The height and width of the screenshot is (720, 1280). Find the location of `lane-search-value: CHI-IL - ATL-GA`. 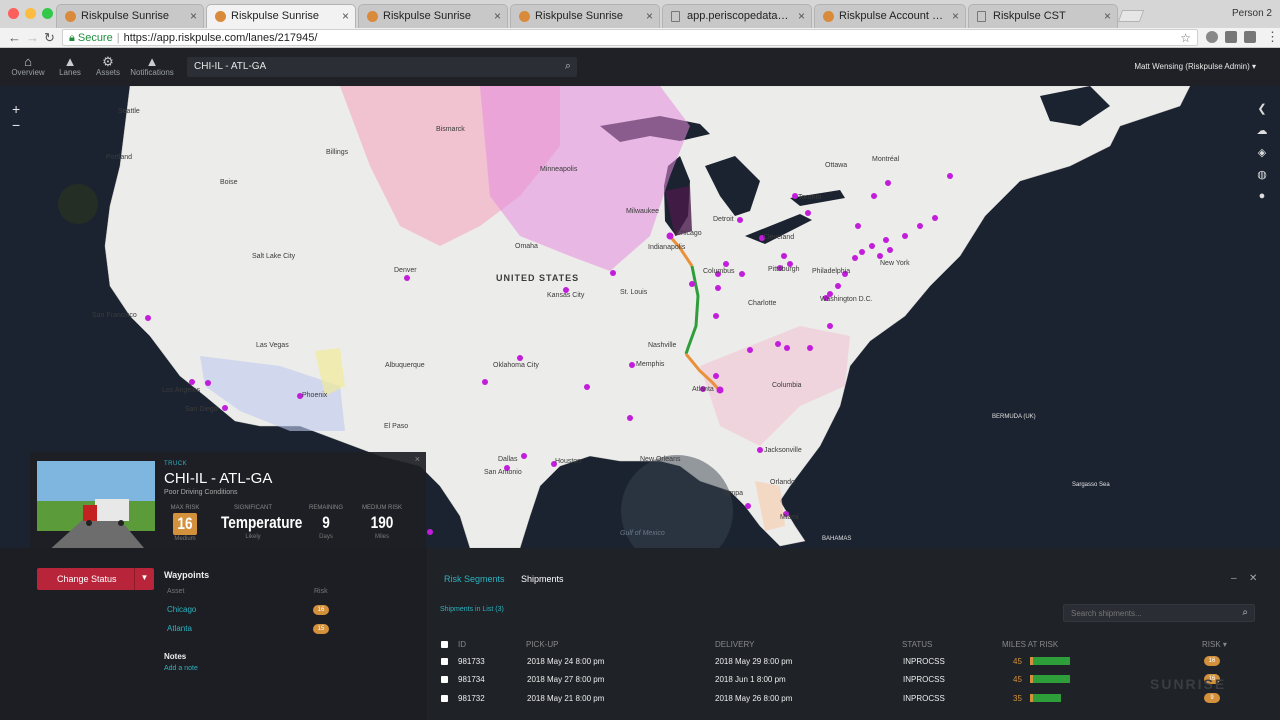

lane-search-value: CHI-IL - ATL-GA is located at coordinates (230, 66).